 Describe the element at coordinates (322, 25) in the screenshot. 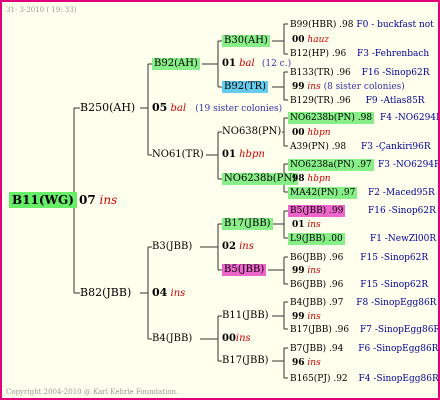

I see `gen5-name: B99(HBR) .98` at that location.